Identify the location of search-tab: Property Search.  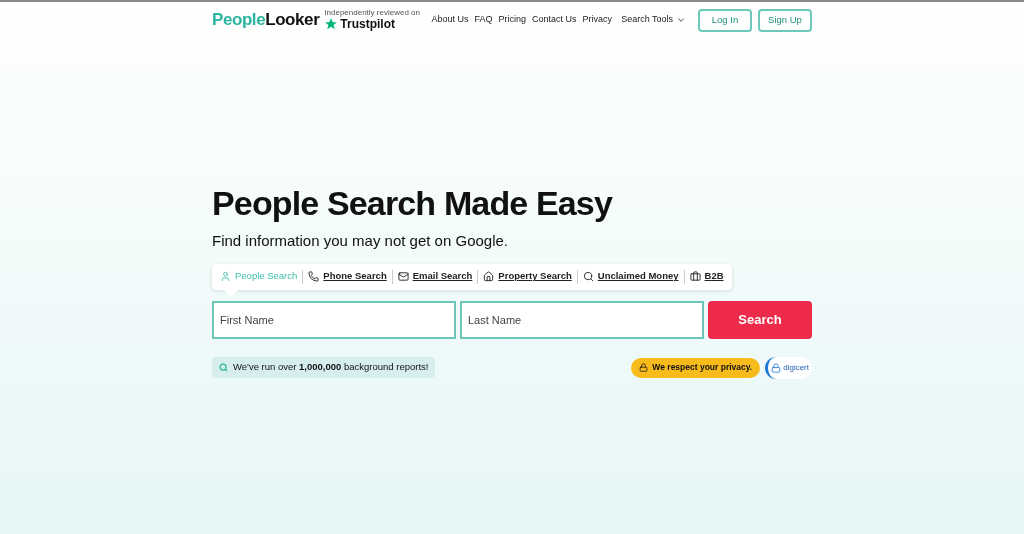
(527, 276).